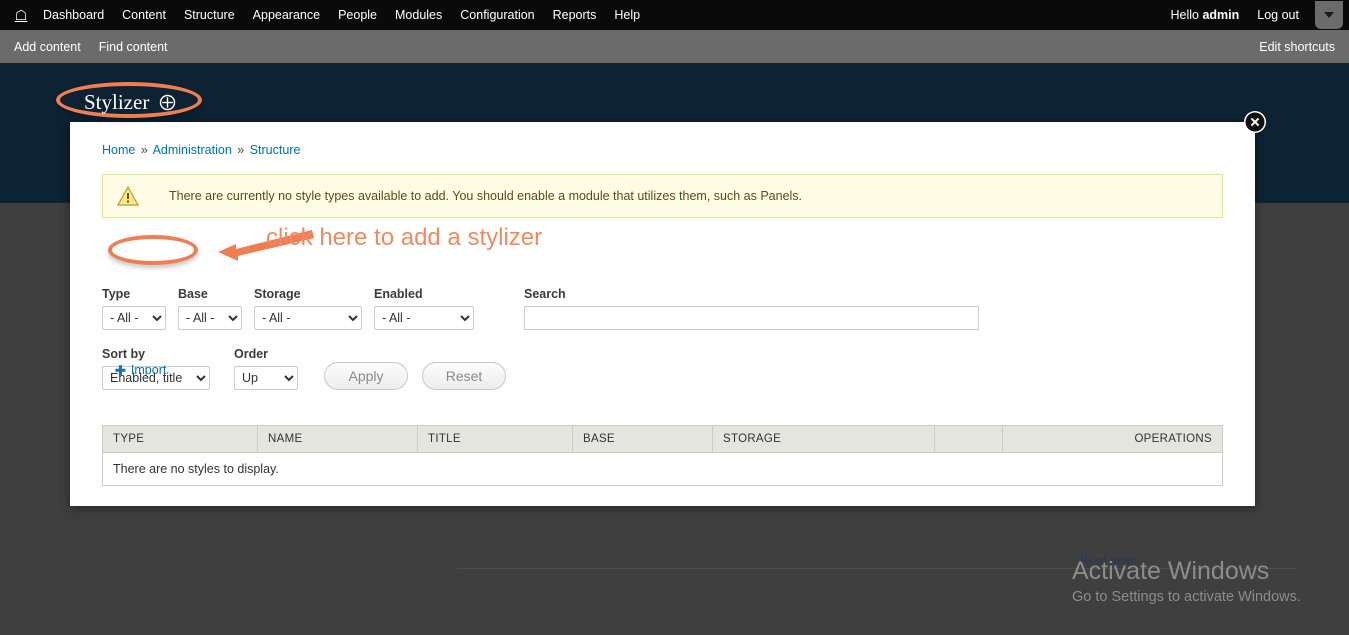 This screenshot has height=635, width=1349. Describe the element at coordinates (823, 439) in the screenshot. I see `table-col-storage: Storage` at that location.